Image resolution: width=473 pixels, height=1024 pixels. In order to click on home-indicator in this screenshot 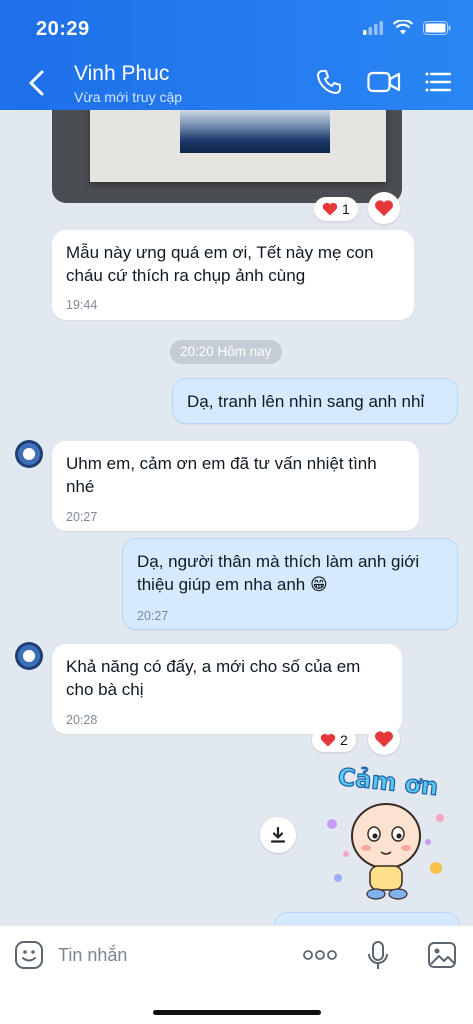, I will do `click(237, 1012)`.